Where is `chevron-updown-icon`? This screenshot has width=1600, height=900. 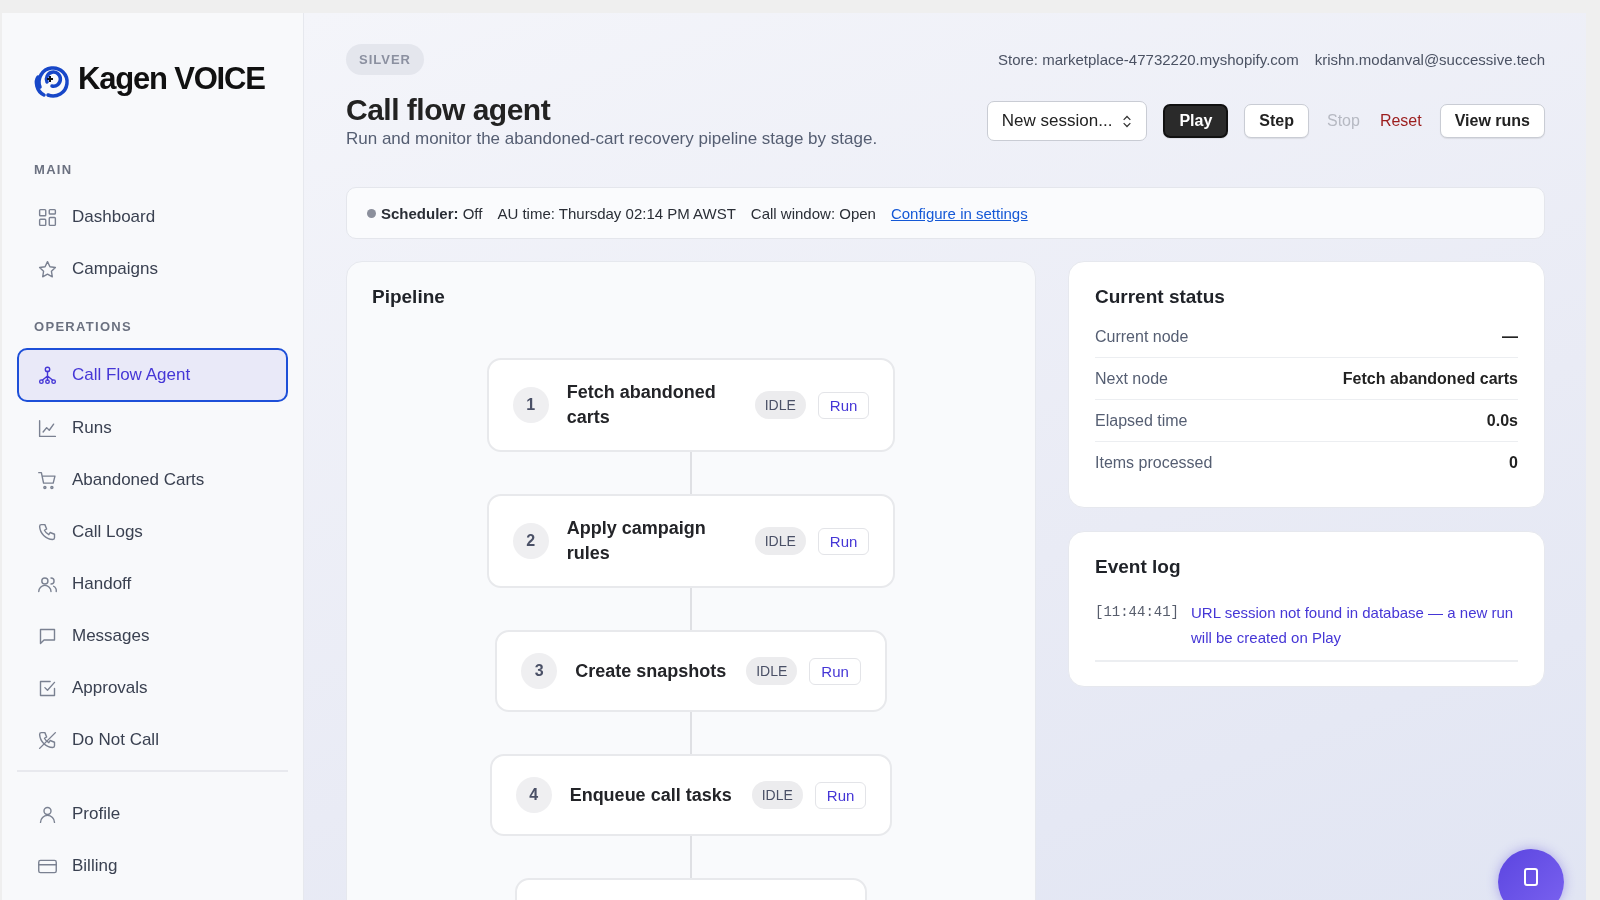
chevron-updown-icon is located at coordinates (1127, 121).